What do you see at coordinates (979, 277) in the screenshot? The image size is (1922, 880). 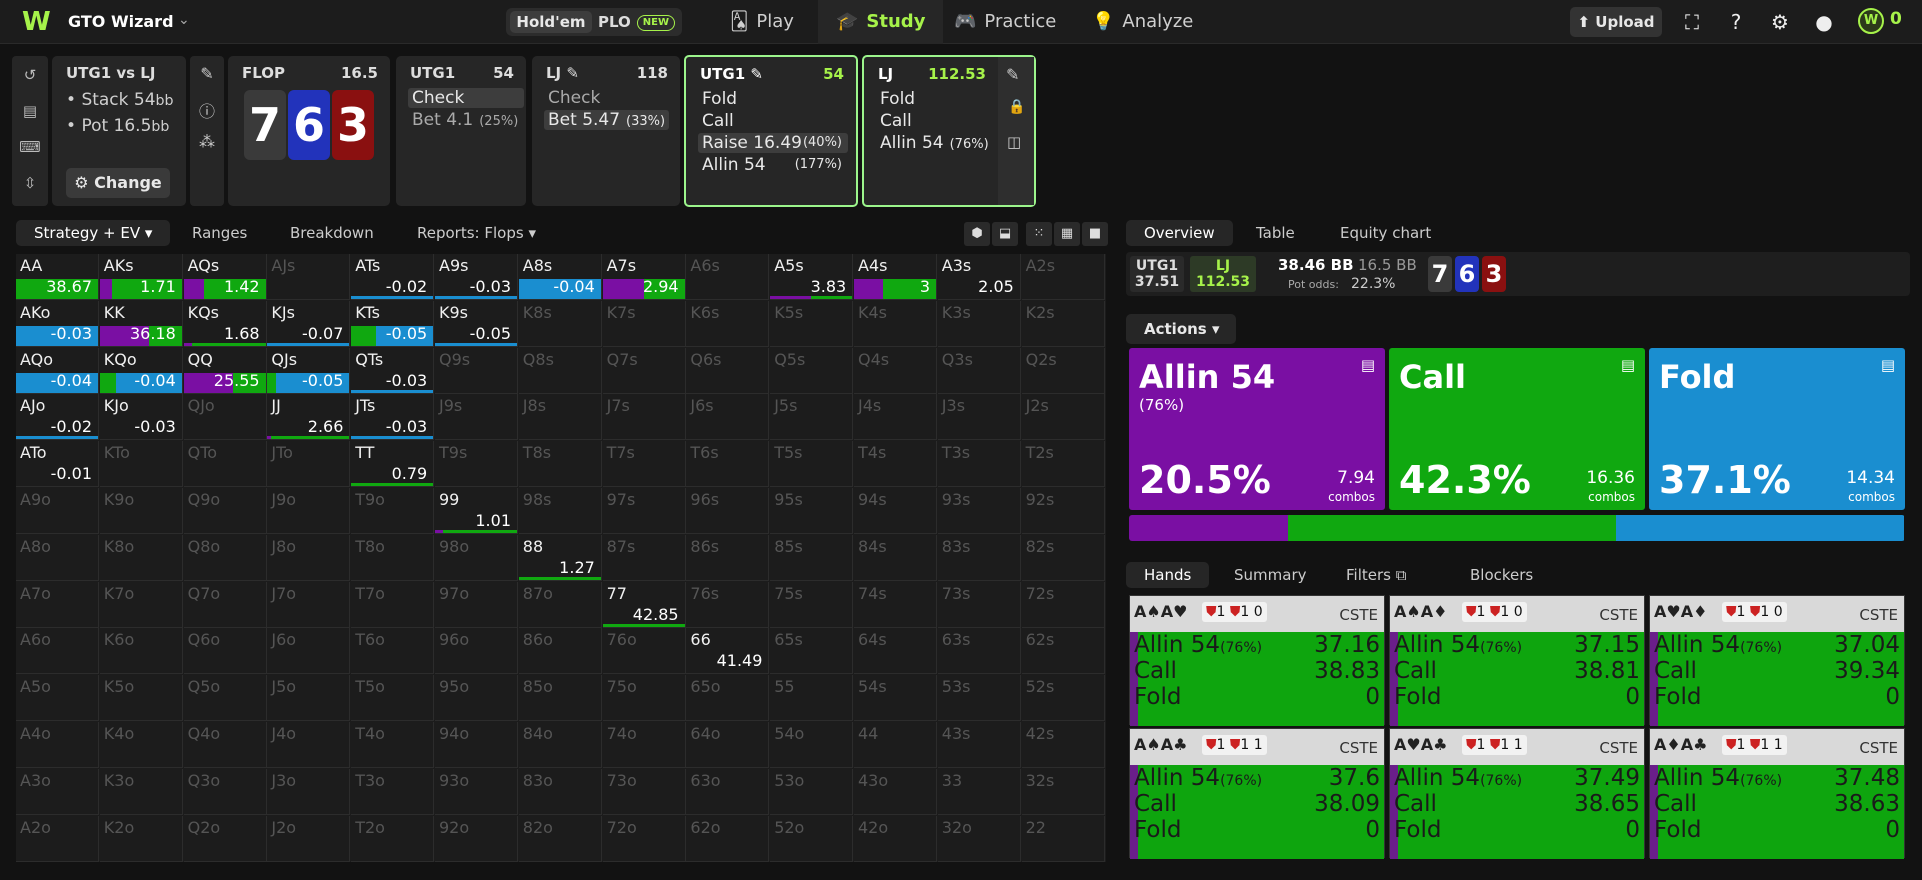 I see `hand-cell-A3s: A3s 2.05` at bounding box center [979, 277].